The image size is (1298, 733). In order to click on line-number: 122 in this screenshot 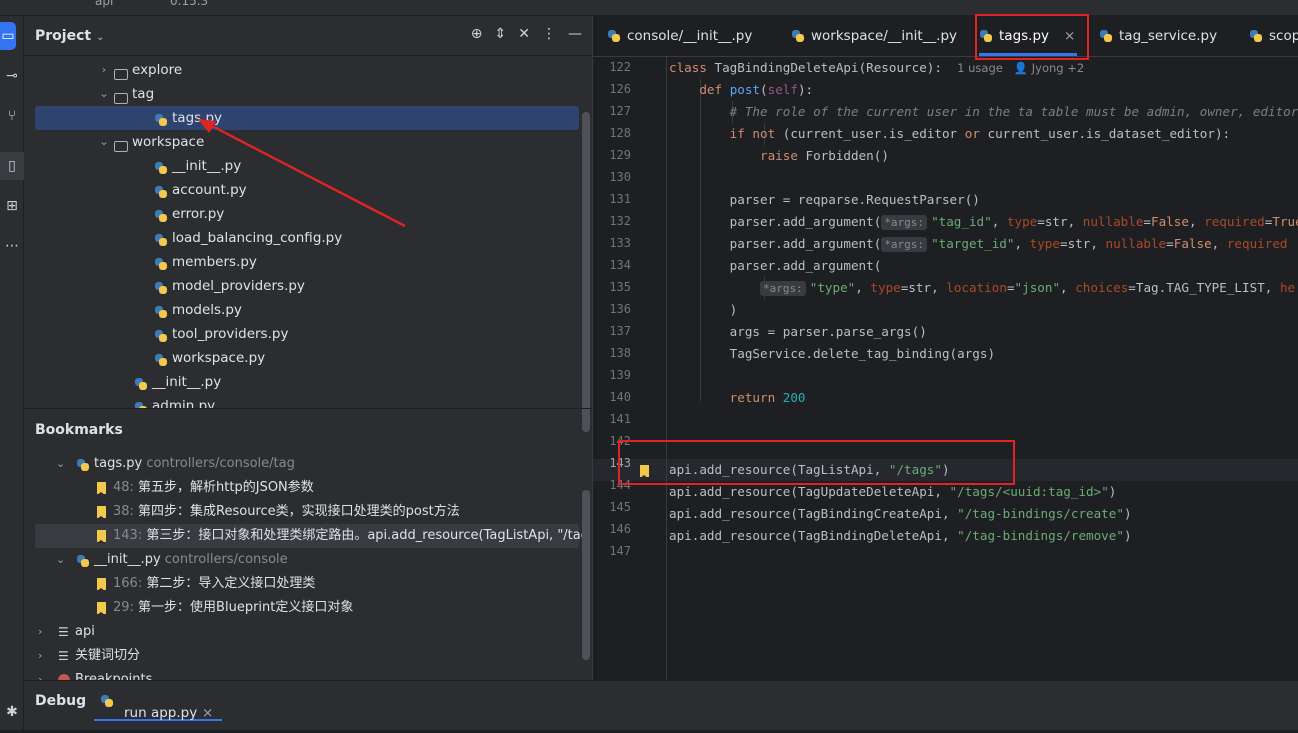, I will do `click(612, 67)`.